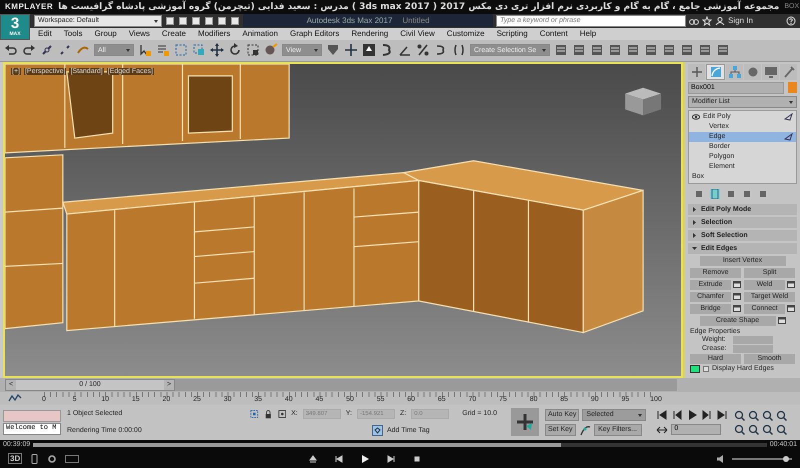 This screenshot has height=468, width=800. Describe the element at coordinates (707, 21) in the screenshot. I see `star-icon` at that location.